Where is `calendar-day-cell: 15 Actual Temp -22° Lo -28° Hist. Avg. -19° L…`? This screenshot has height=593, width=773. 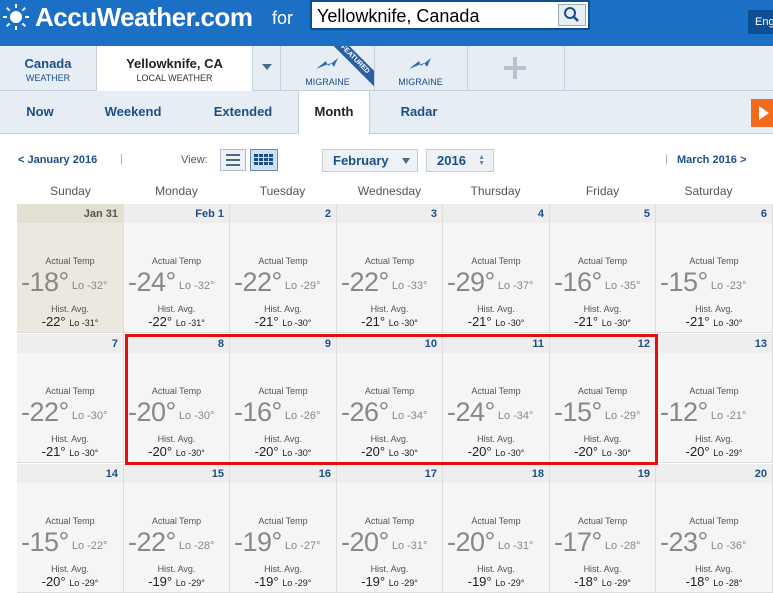
calendar-day-cell: 15 Actual Temp -22° Lo -28° Hist. Avg. -19° L… is located at coordinates (177, 528).